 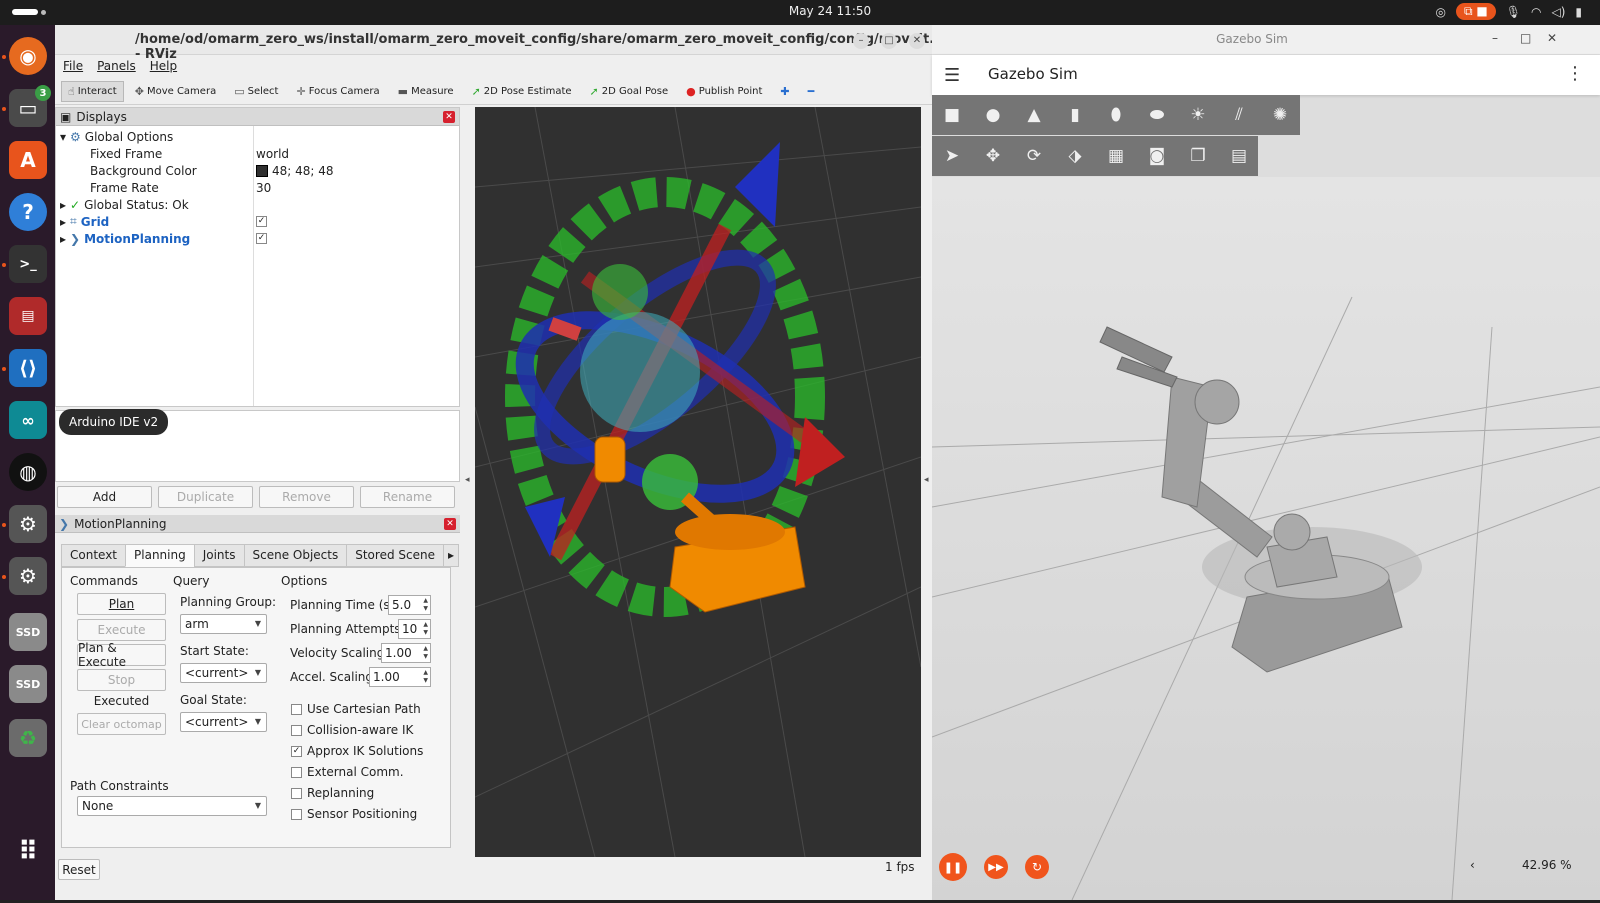 What do you see at coordinates (121, 630) in the screenshot?
I see `execute-button: Execute` at bounding box center [121, 630].